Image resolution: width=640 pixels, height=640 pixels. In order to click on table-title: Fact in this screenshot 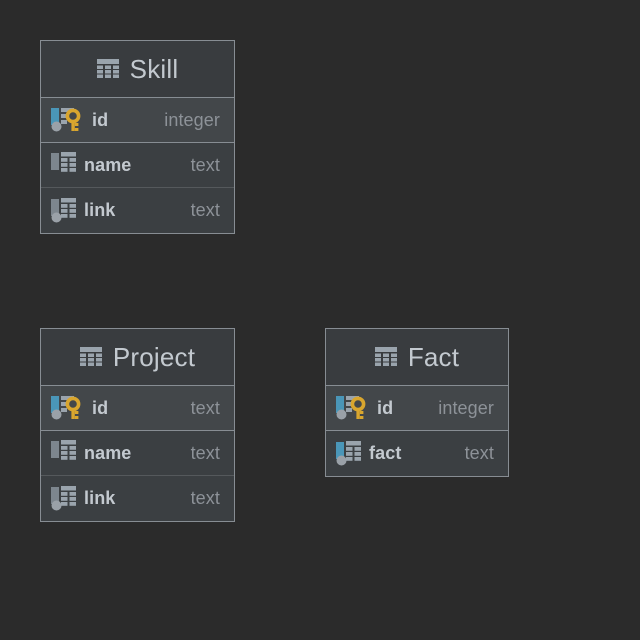, I will do `click(433, 357)`.